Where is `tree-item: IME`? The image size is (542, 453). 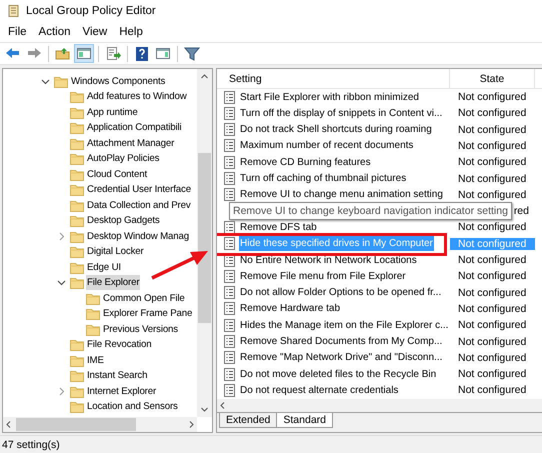
tree-item: IME is located at coordinates (95, 360).